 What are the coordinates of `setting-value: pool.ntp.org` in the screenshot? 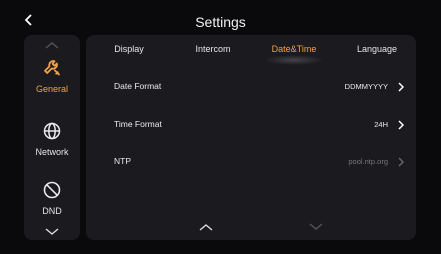 It's located at (368, 161).